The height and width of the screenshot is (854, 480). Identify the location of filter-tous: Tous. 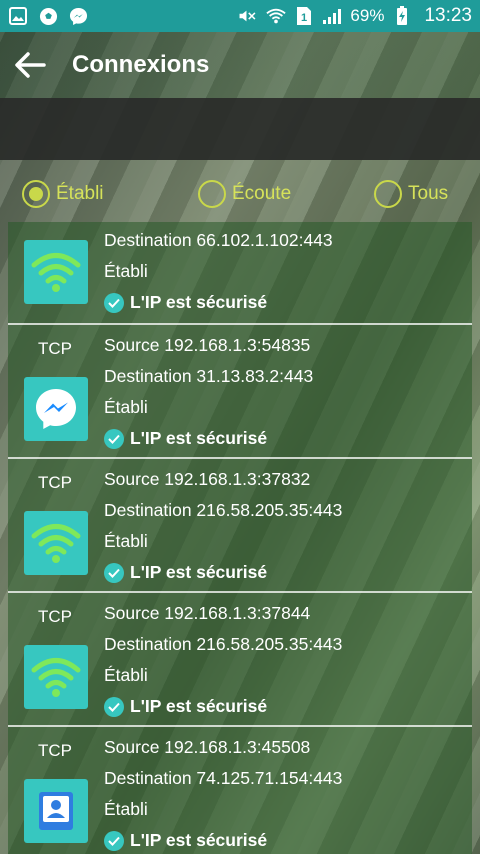
(411, 194).